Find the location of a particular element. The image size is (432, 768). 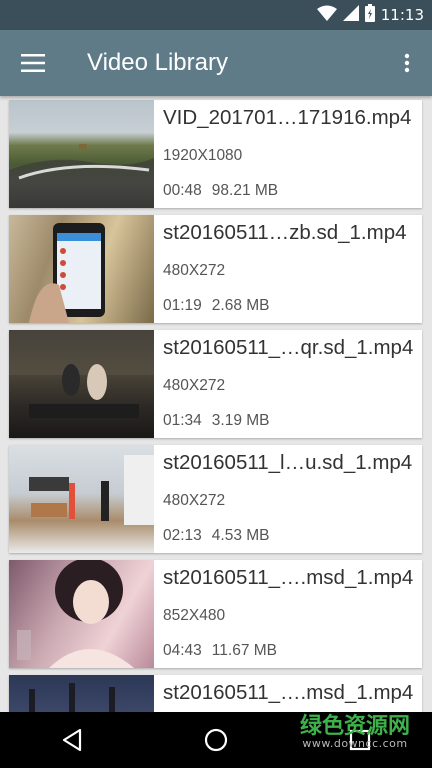

video-meta: 01:19 2.68 MB is located at coordinates (216, 306).